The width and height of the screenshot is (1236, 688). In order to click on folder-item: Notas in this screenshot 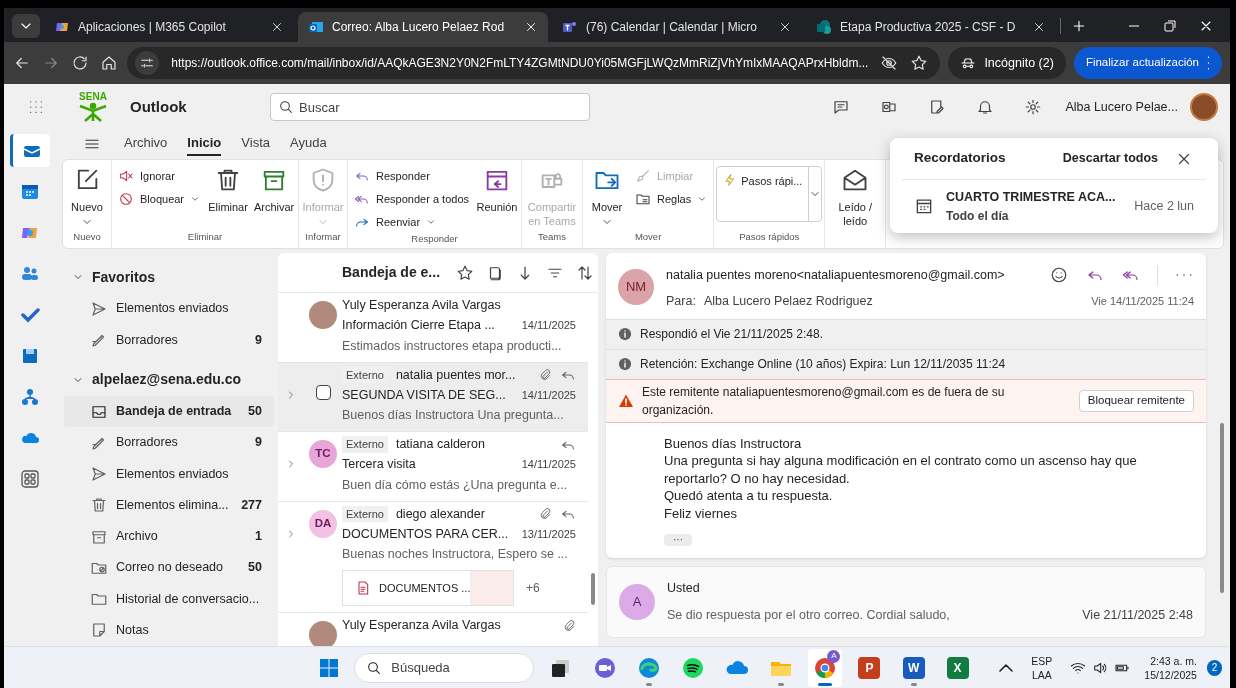, I will do `click(169, 630)`.